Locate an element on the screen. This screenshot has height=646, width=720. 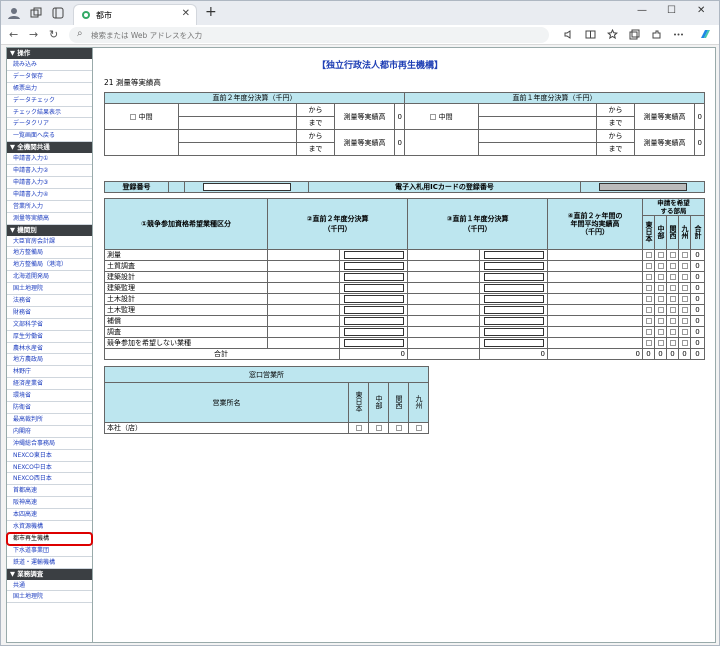
close-tab-icon: ✕ is located at coordinates (186, 13).